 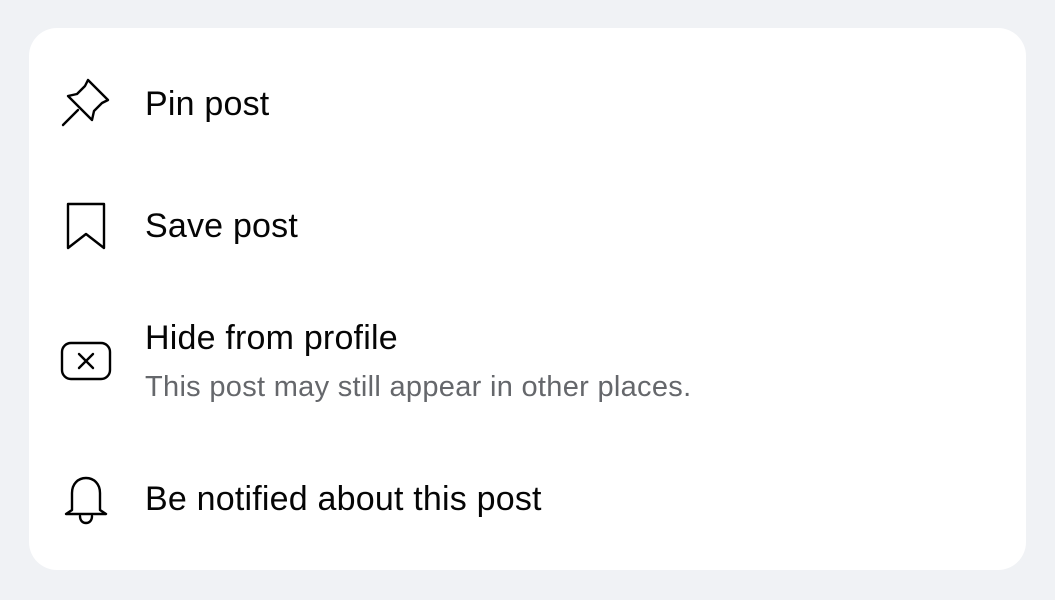 I want to click on pin-post-label: Pin post, so click(x=207, y=104).